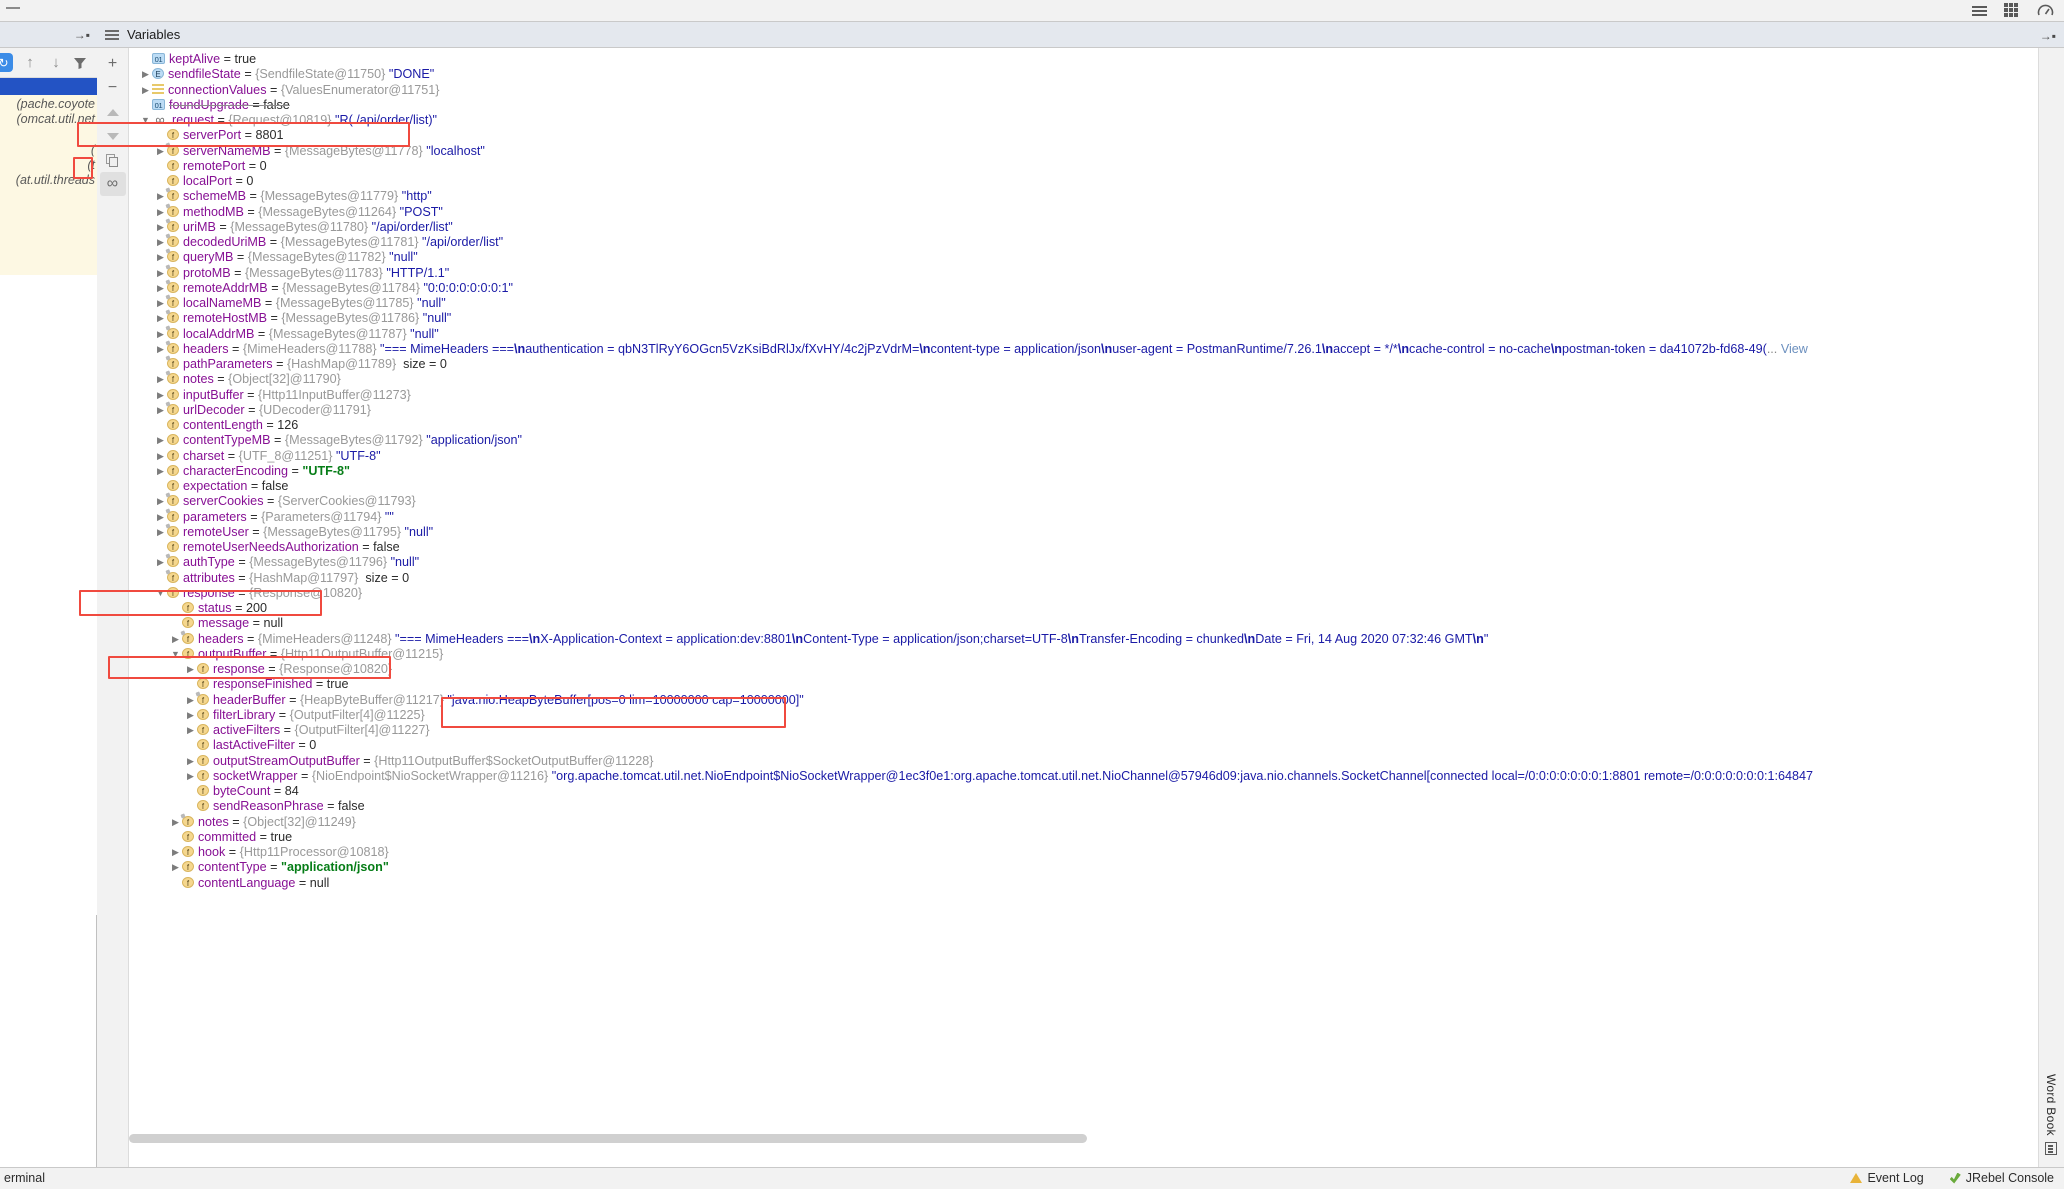  Describe the element at coordinates (48, 134) in the screenshot. I see `list-item` at that location.